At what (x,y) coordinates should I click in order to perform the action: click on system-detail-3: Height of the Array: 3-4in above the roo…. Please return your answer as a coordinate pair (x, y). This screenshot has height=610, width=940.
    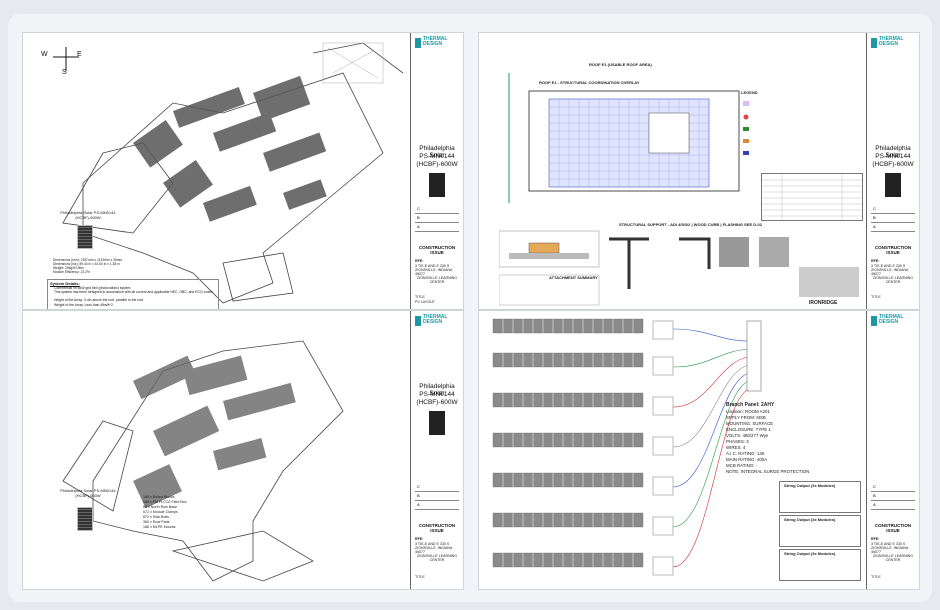
    Looking at the image, I should click on (99, 300).